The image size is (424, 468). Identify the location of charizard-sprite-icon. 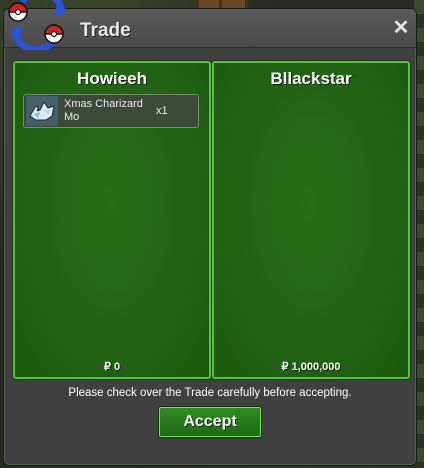
(42, 111).